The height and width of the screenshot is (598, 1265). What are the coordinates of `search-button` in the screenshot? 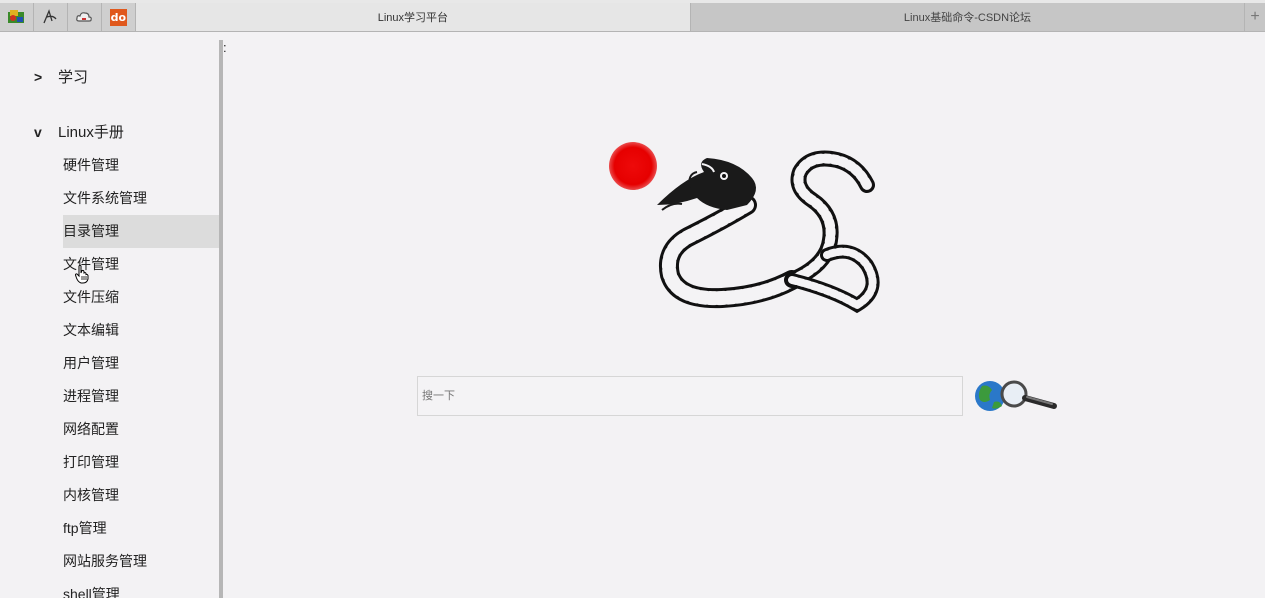 It's located at (1016, 396).